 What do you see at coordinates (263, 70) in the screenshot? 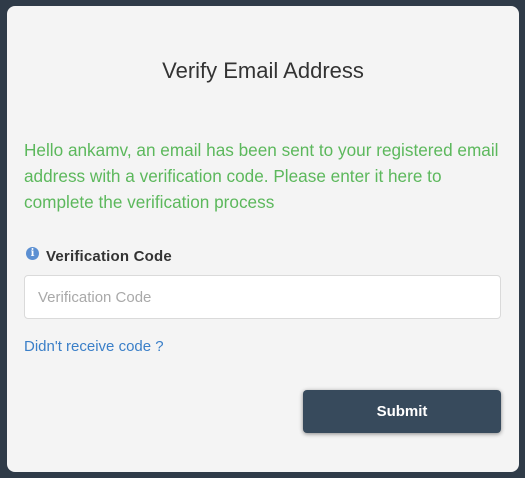
I see `page-title: Verify Email Address` at bounding box center [263, 70].